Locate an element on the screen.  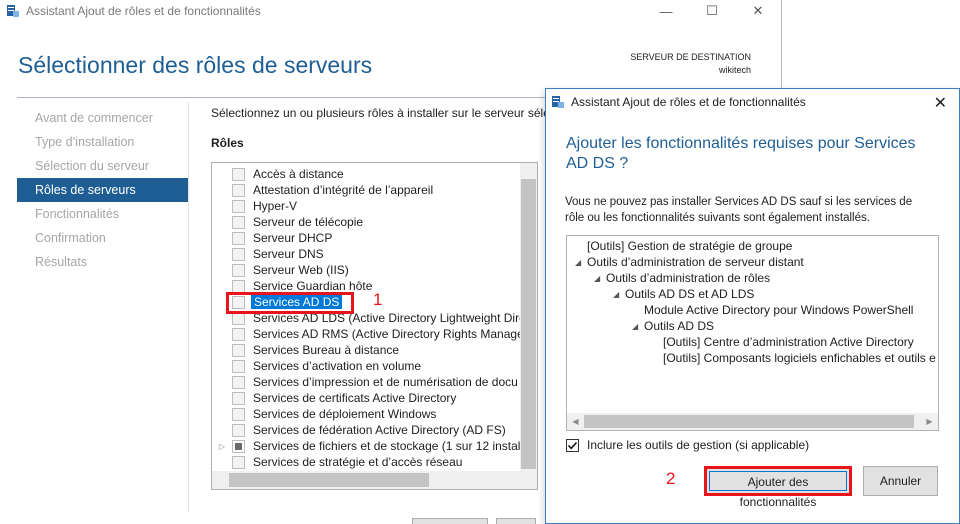
role-item: Services de stratégie et d’accès réseau is located at coordinates (337, 462).